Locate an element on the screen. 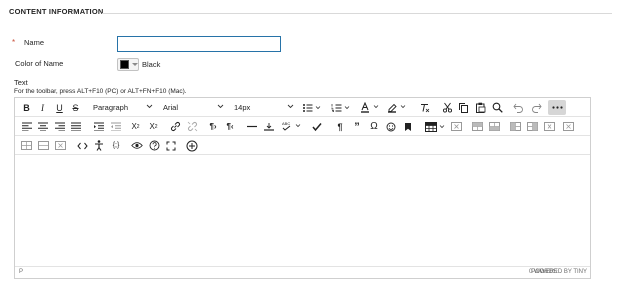 This screenshot has width=624, height=287. color-picker is located at coordinates (128, 64).